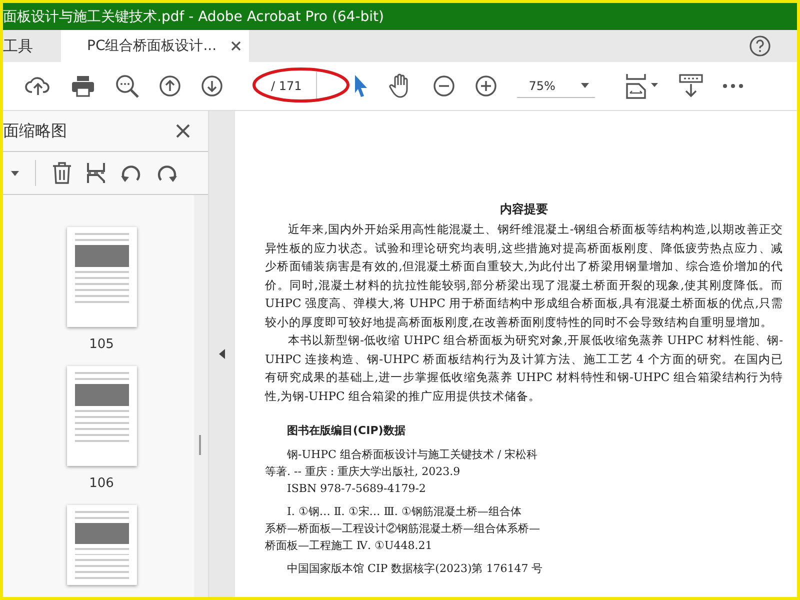  What do you see at coordinates (170, 86) in the screenshot?
I see `arrow-up-circle-icon` at bounding box center [170, 86].